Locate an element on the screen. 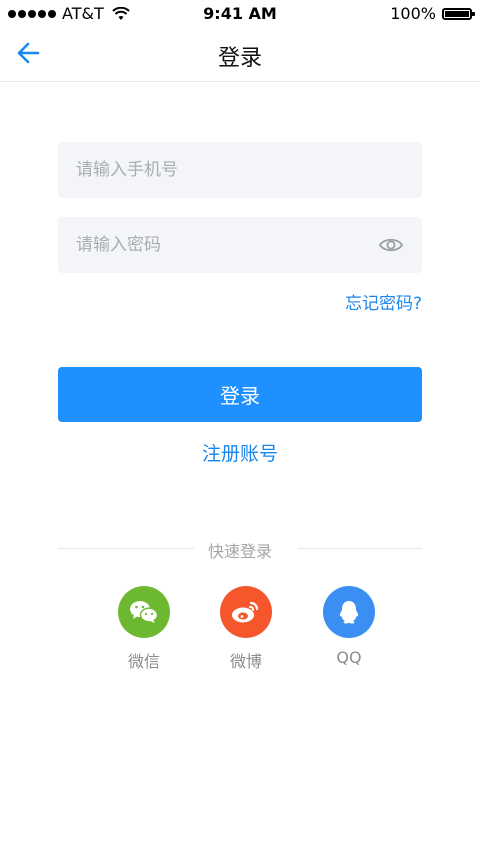  eye-icon is located at coordinates (391, 245).